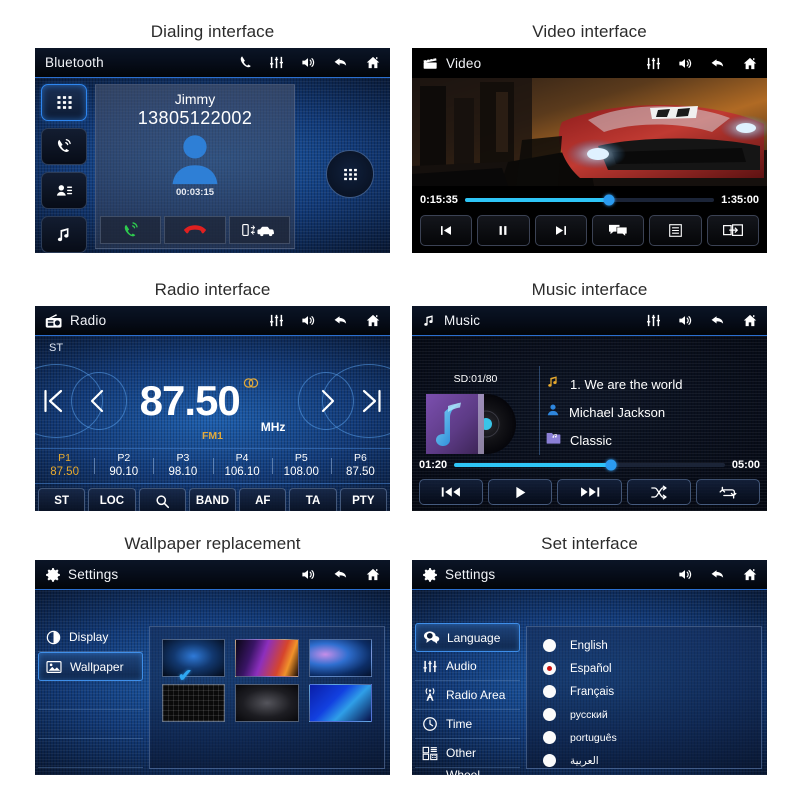  What do you see at coordinates (64, 190) in the screenshot?
I see `sidebar-item-contacts` at bounding box center [64, 190].